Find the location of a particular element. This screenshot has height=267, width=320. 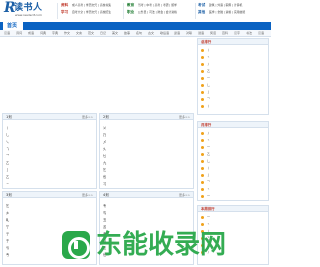

stroke-item: 丨 is located at coordinates (7, 128).